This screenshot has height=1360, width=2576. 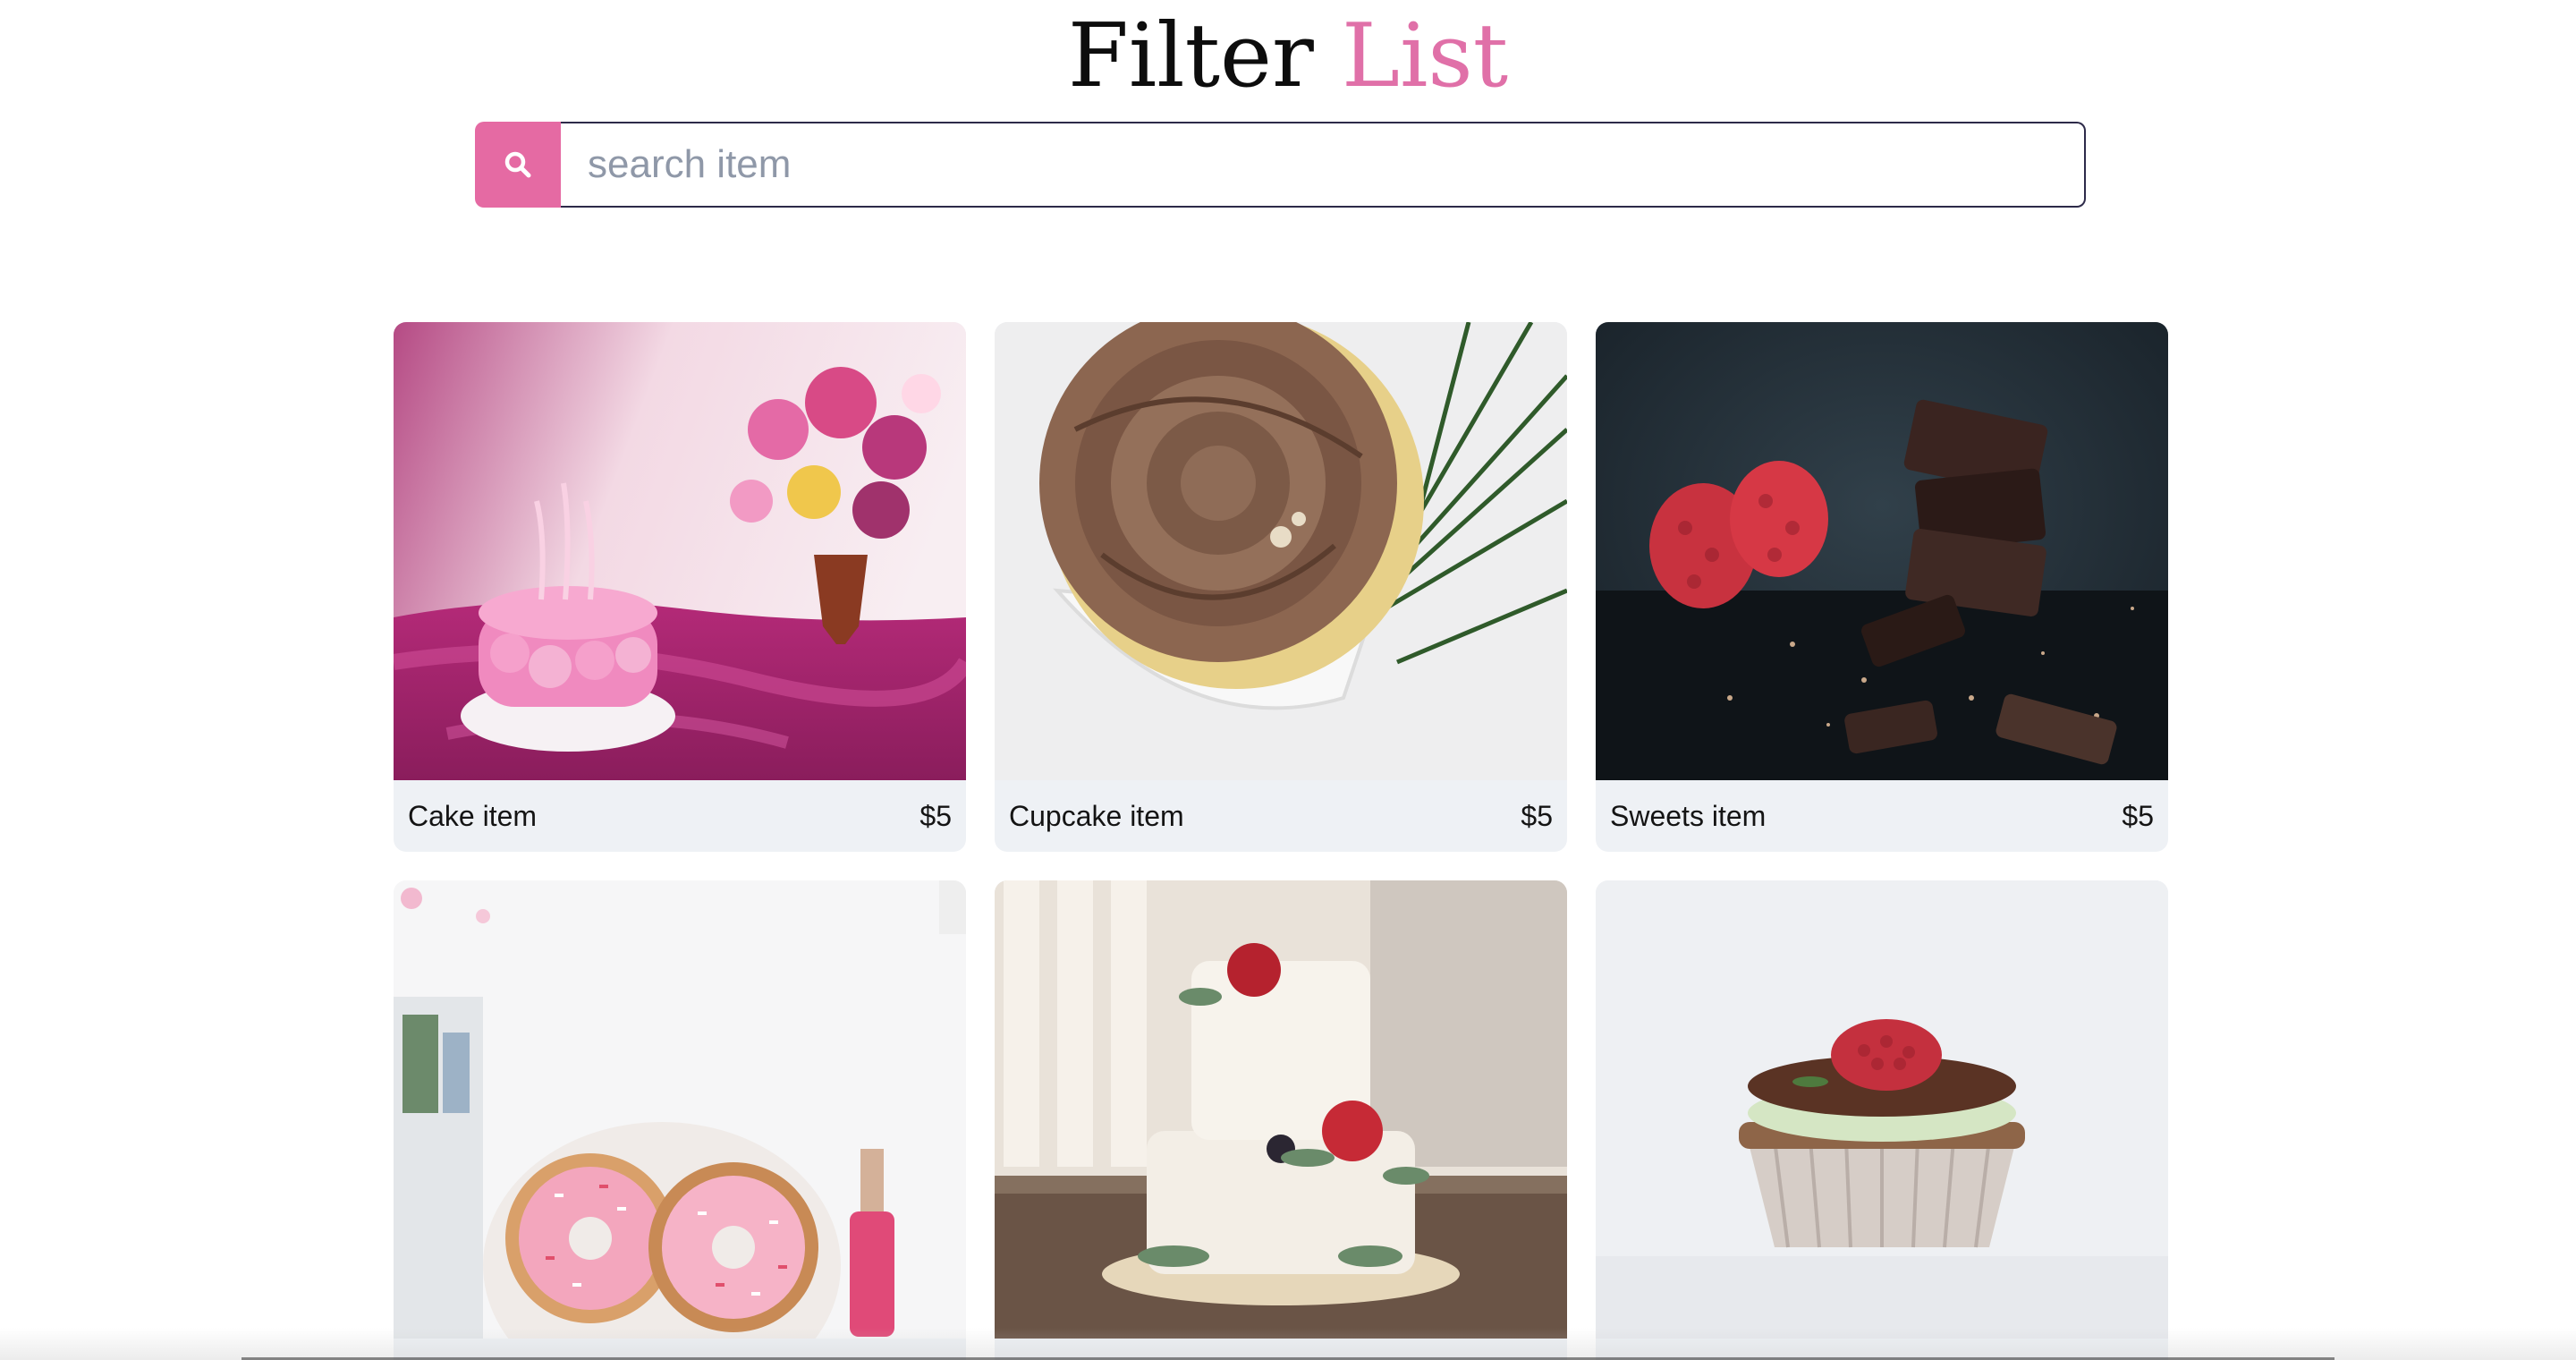 I want to click on item-card-footer: Cupcake item $5, so click(x=1281, y=816).